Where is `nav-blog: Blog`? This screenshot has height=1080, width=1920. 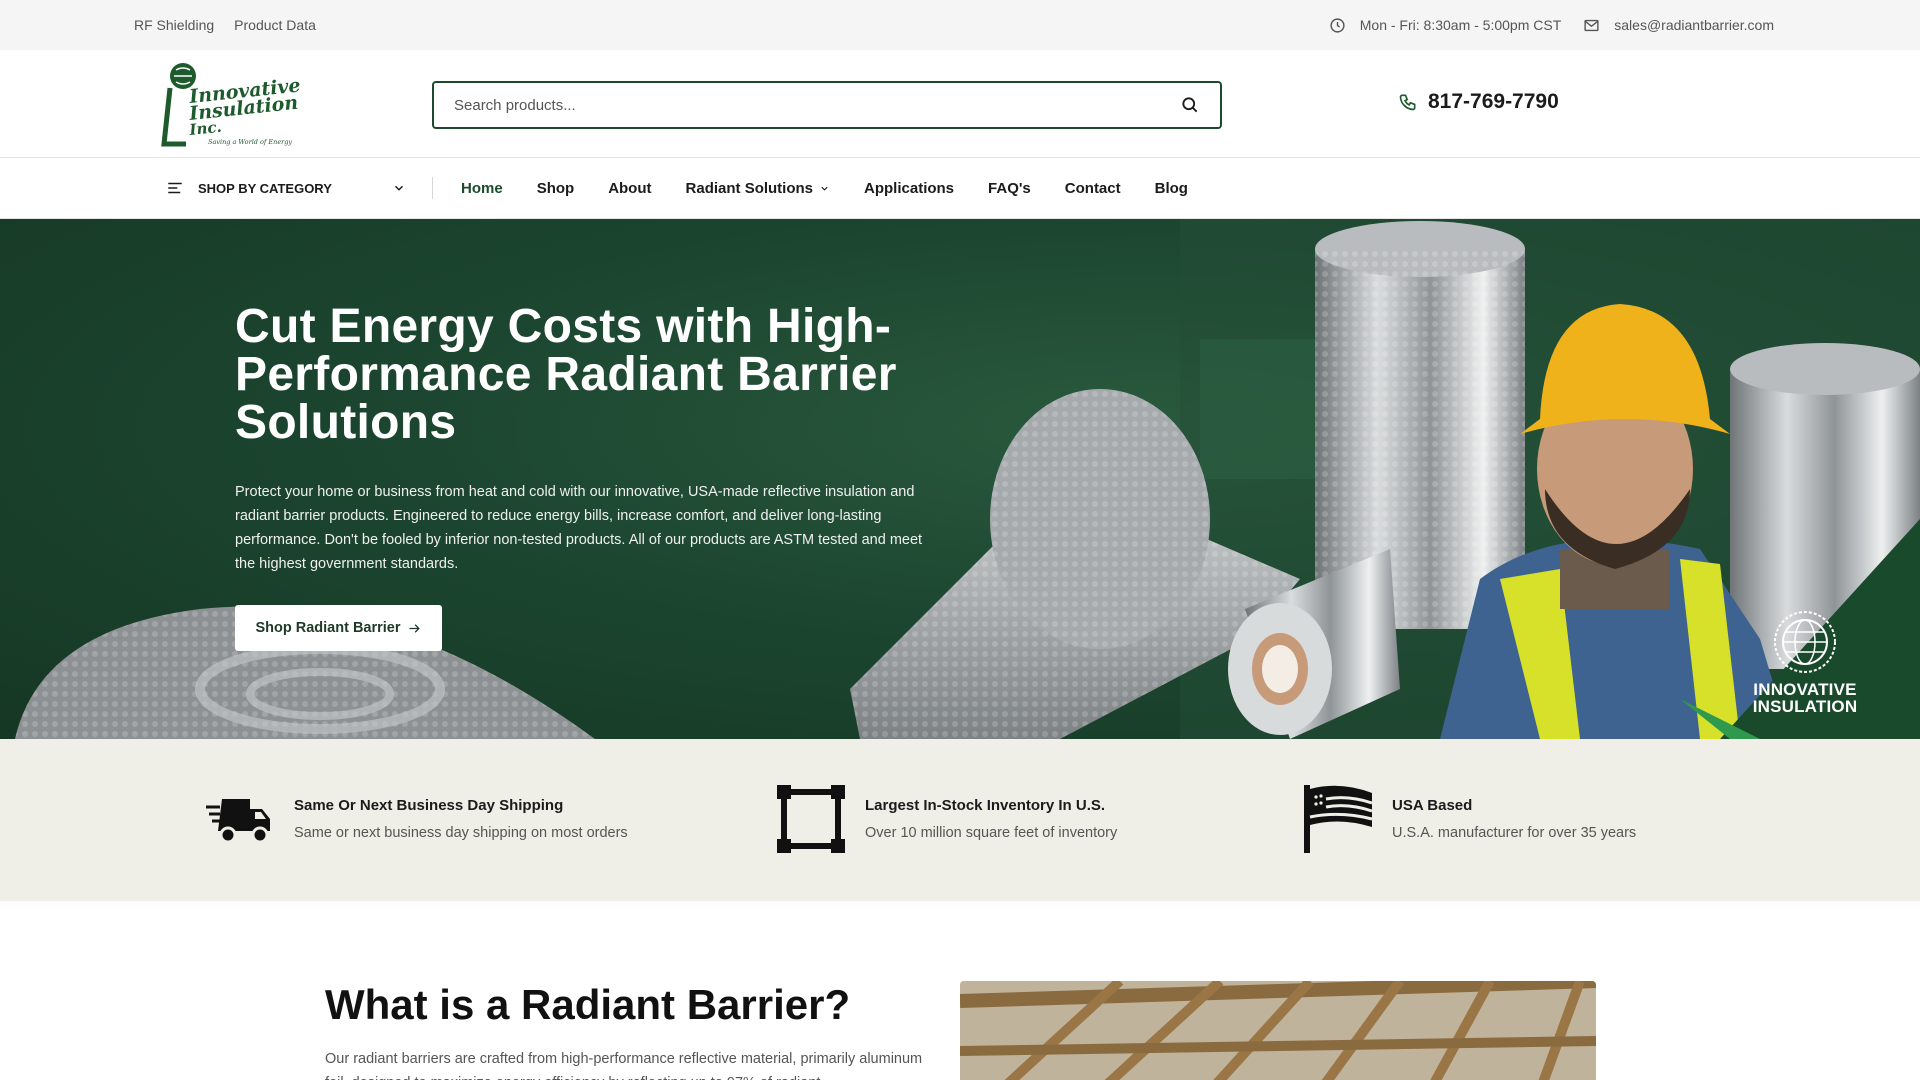
nav-blog: Blog is located at coordinates (1171, 188).